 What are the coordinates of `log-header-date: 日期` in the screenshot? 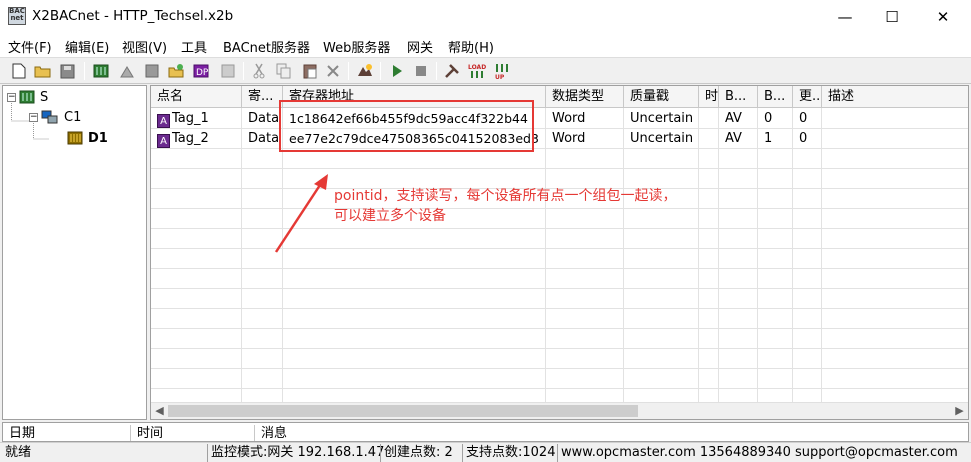 It's located at (67, 433).